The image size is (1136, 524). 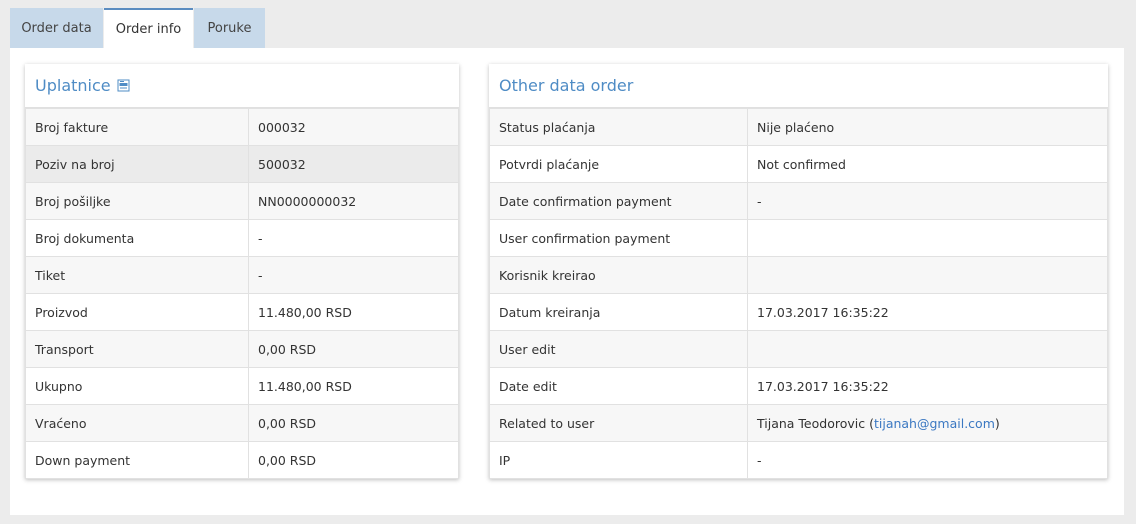 I want to click on row-label: User confirmation payment, so click(x=618, y=238).